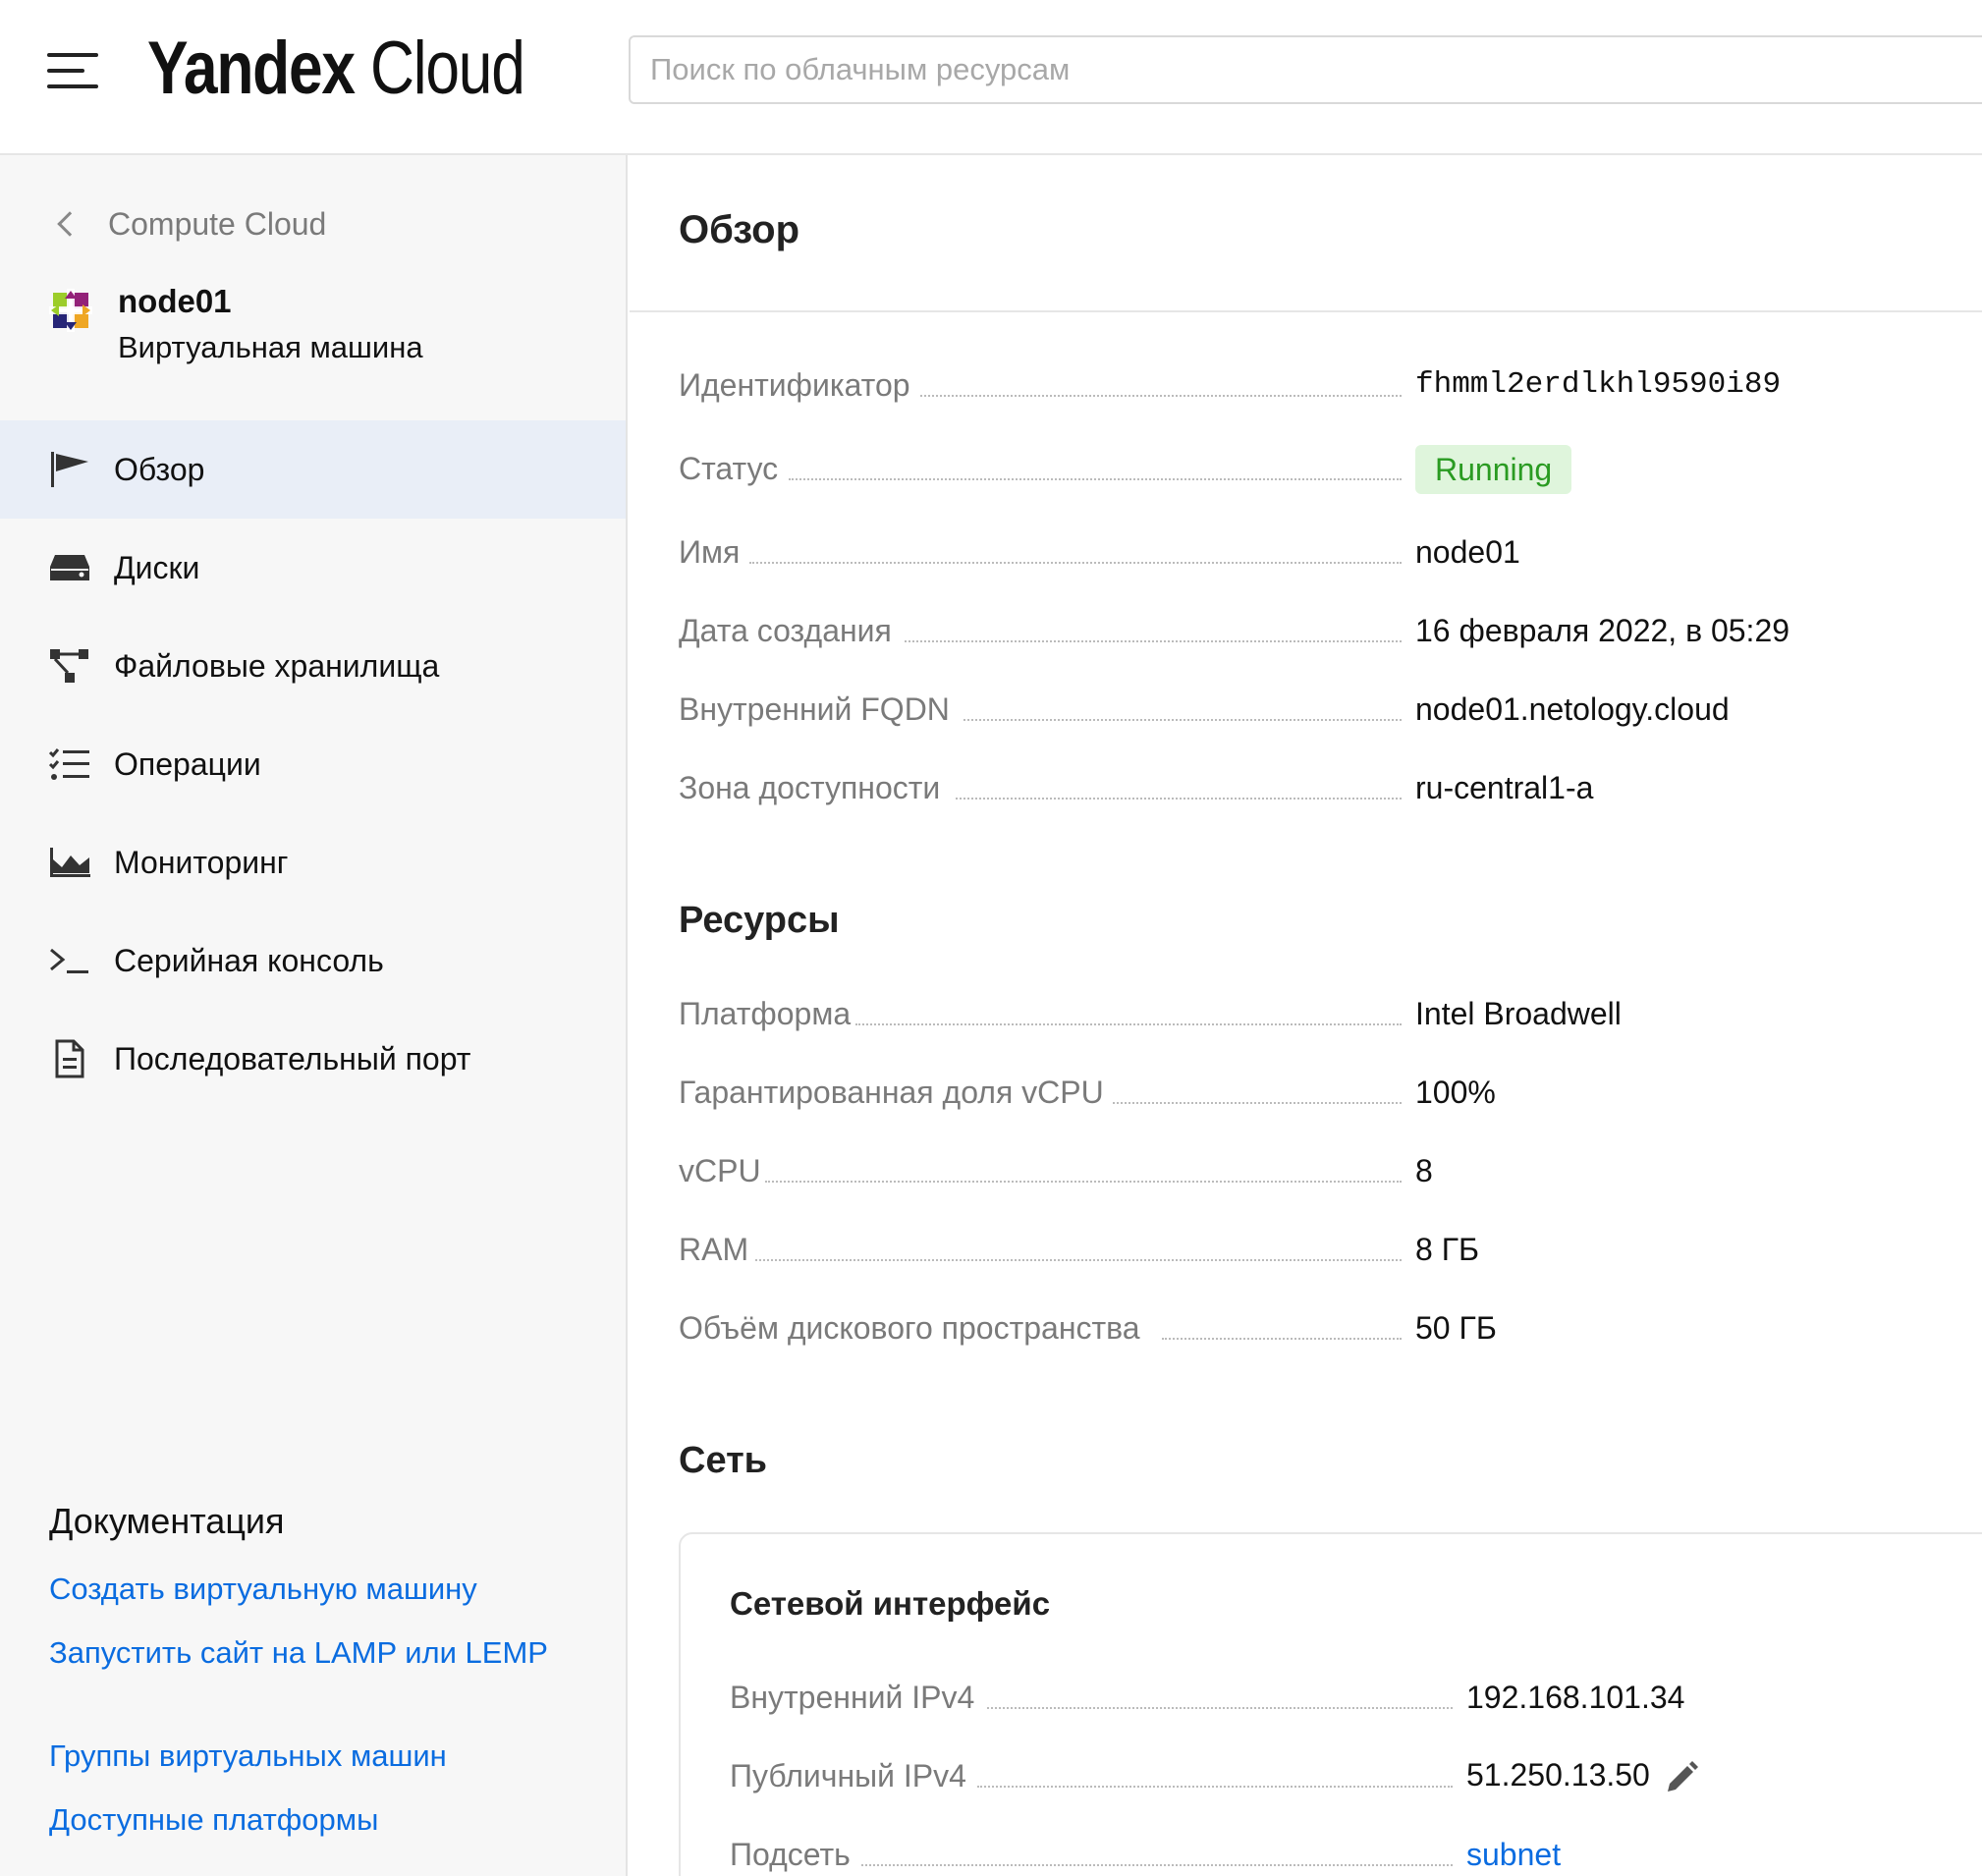 This screenshot has width=1982, height=1876. What do you see at coordinates (201, 862) in the screenshot?
I see `sidebar-item-label: Мониторинг` at bounding box center [201, 862].